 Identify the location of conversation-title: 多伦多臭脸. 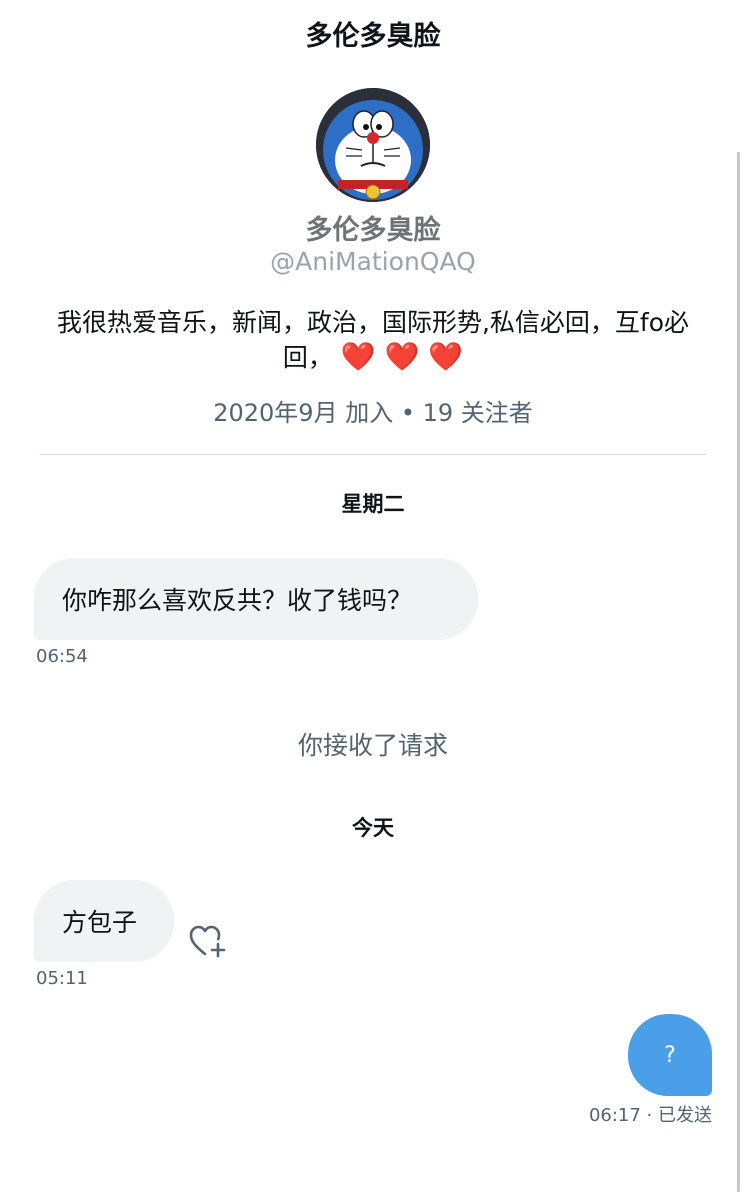
(373, 36).